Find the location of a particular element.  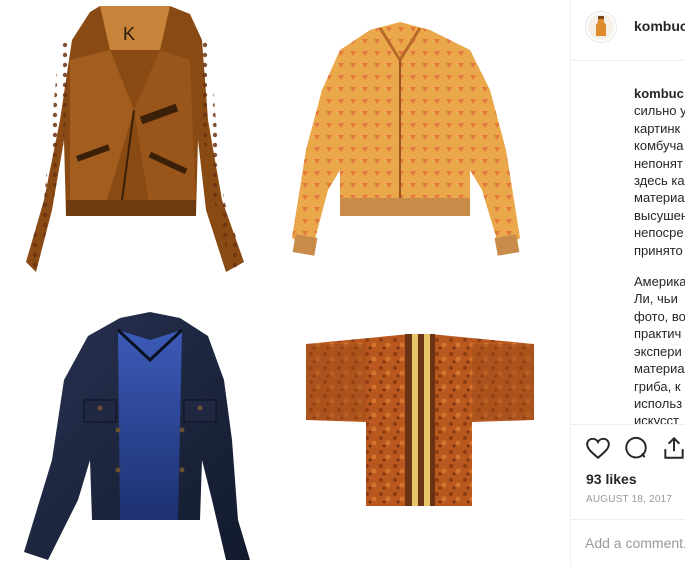

caption-line: здесь ка is located at coordinates (659, 181).